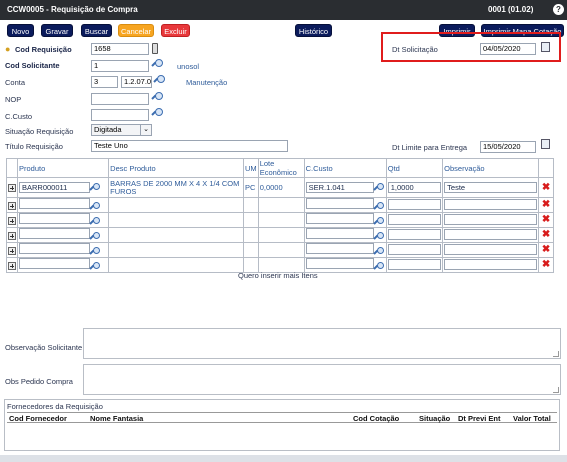 The image size is (567, 462). What do you see at coordinates (145, 130) in the screenshot?
I see `chevron-down-icon: ⌄` at bounding box center [145, 130].